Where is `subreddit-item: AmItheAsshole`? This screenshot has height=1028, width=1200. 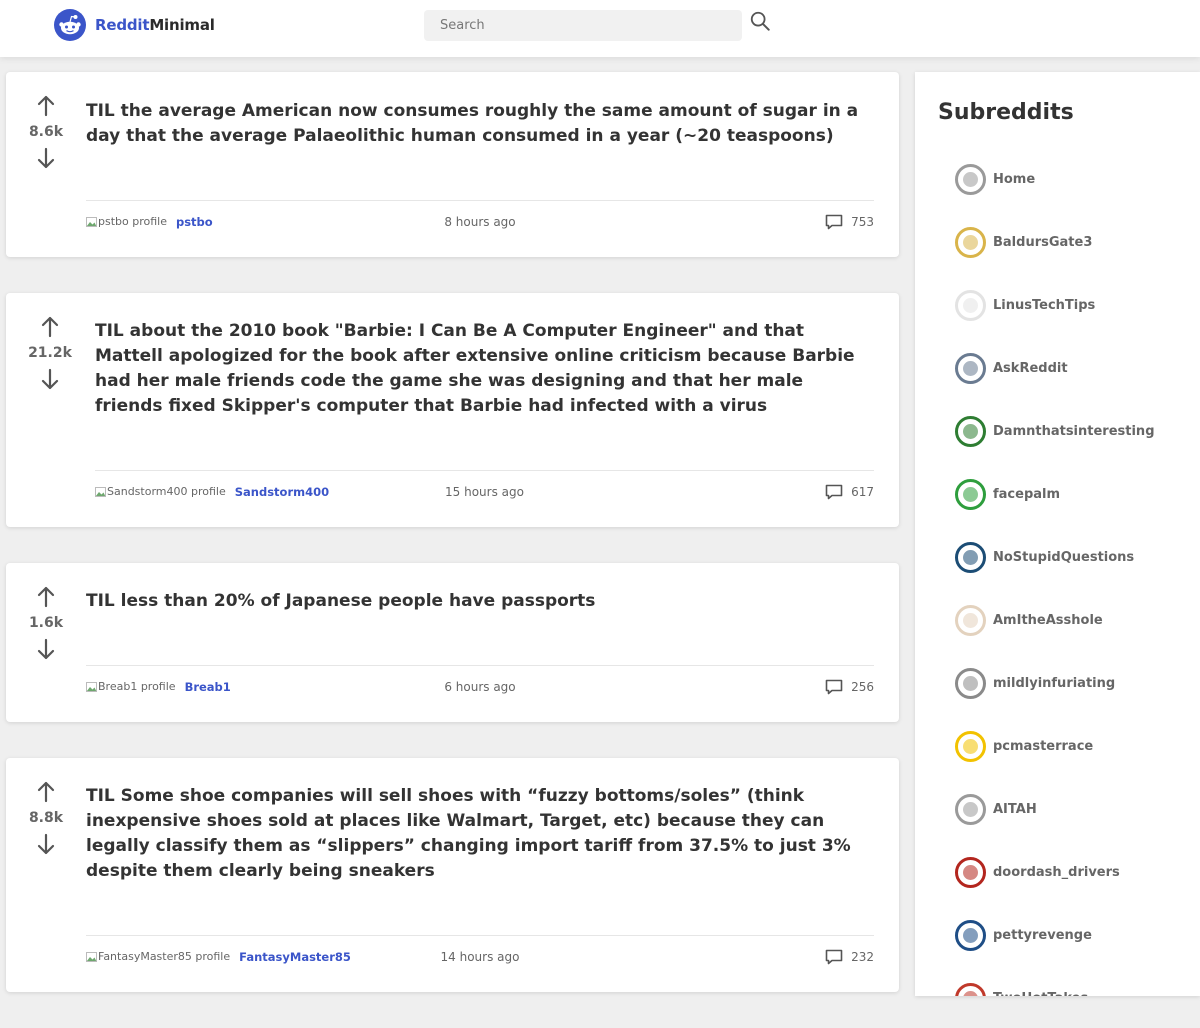 subreddit-item: AmItheAsshole is located at coordinates (1055, 636).